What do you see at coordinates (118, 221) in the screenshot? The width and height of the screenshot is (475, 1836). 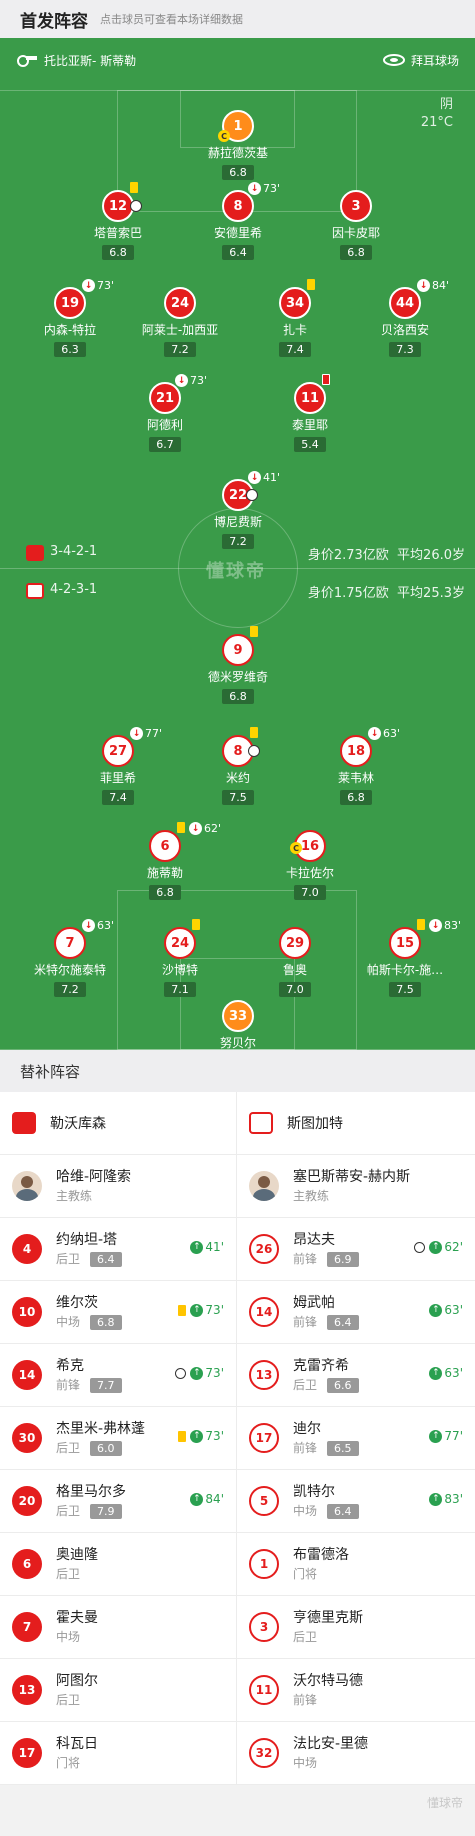 I see `player-12: 12 塔普索巴 6.8` at bounding box center [118, 221].